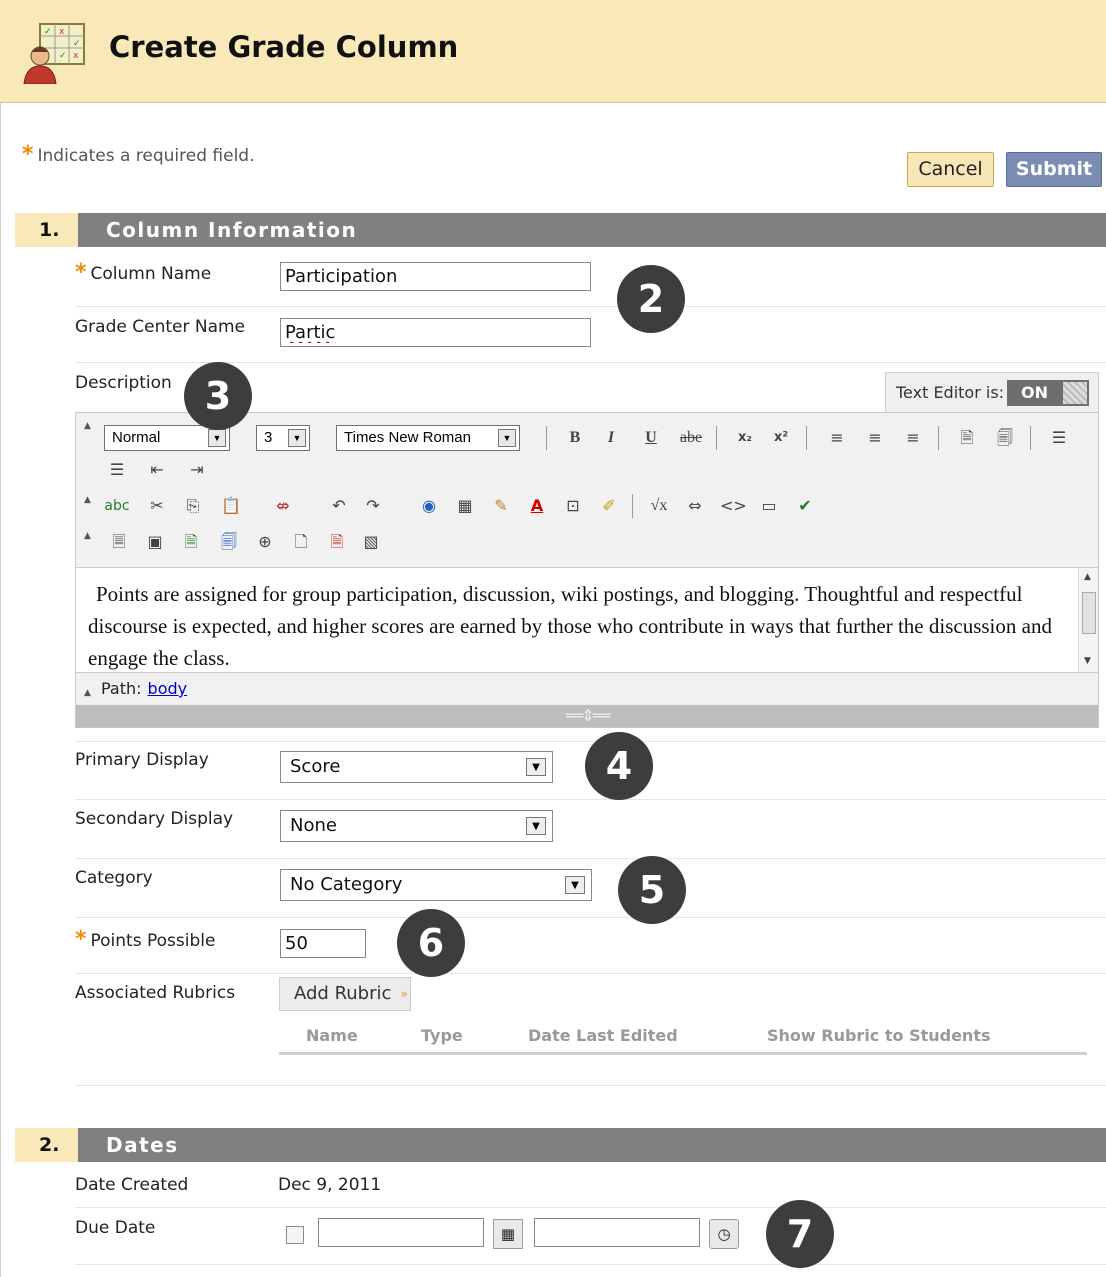  I want to click on add-rubric-button: Add Rubric», so click(345, 994).